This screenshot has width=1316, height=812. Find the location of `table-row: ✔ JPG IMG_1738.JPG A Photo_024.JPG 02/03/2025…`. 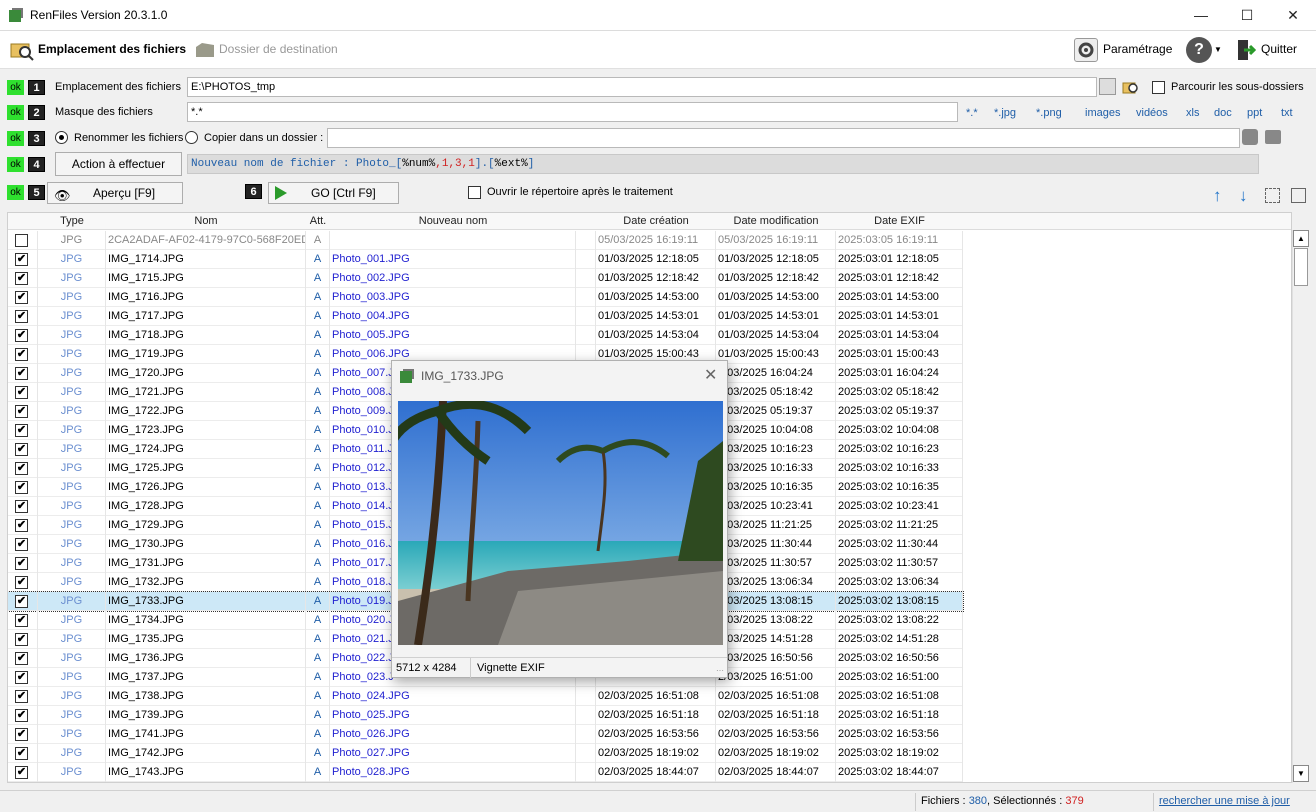

table-row: ✔ JPG IMG_1738.JPG A Photo_024.JPG 02/03/2025… is located at coordinates (485, 696).